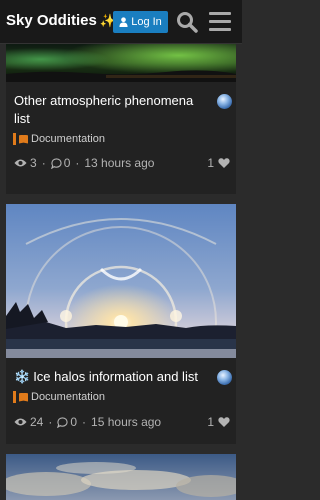 The image size is (320, 500). Describe the element at coordinates (123, 22) in the screenshot. I see `user-icon` at that location.